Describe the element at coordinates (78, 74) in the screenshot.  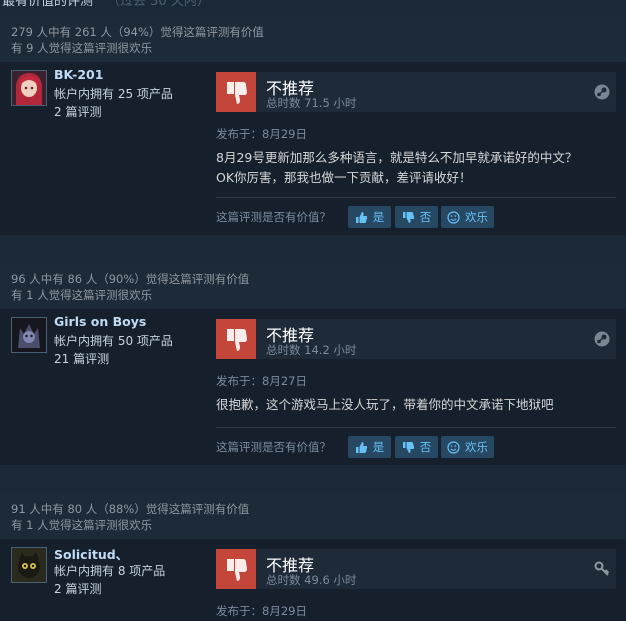
I see `author-name: BK-201` at that location.